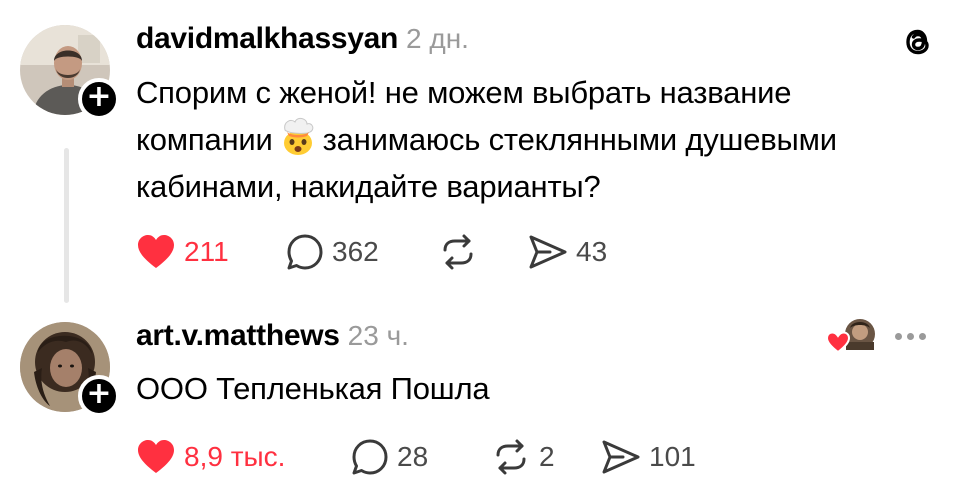  Describe the element at coordinates (267, 39) in the screenshot. I see `username: davidmalkhassyan` at that location.